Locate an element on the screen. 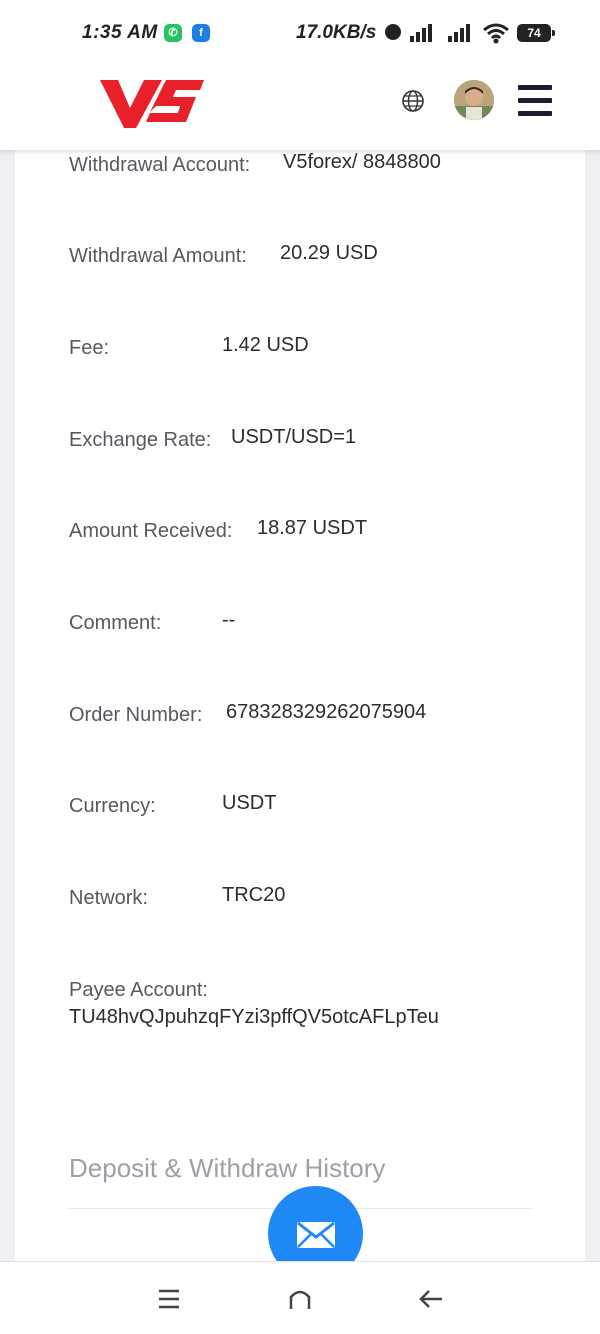  system-nav-bar is located at coordinates (300, 1297).